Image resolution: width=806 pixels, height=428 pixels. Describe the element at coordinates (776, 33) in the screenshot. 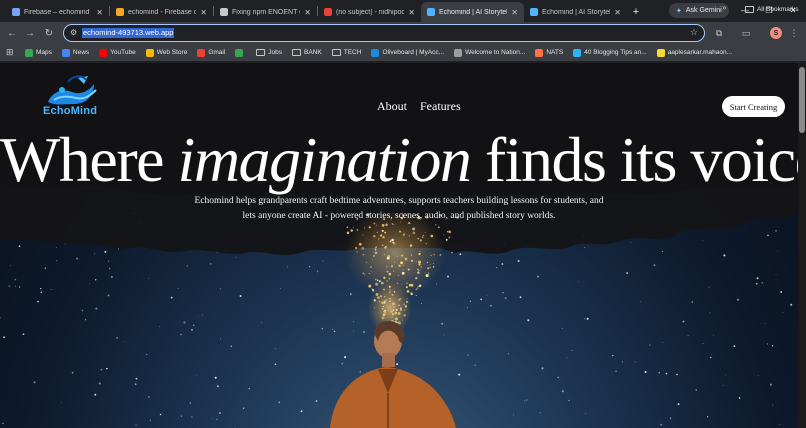

I see `profile-avatar: S` at that location.